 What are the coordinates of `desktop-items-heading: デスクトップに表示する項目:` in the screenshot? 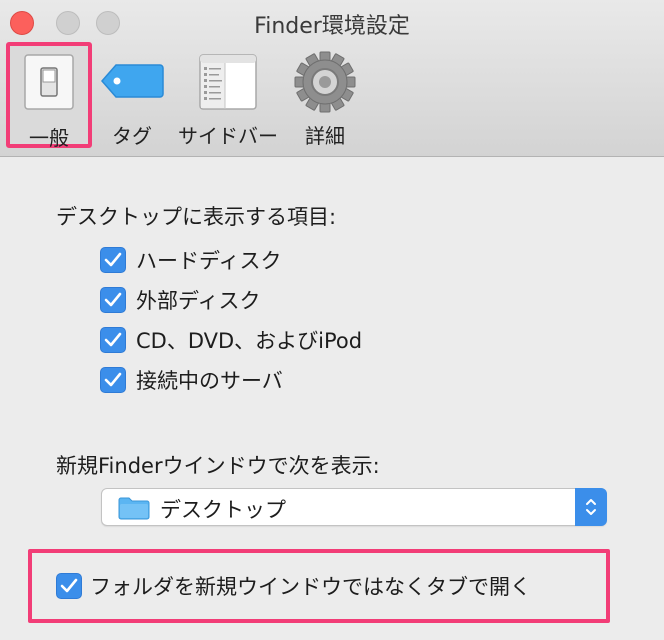 It's located at (196, 217).